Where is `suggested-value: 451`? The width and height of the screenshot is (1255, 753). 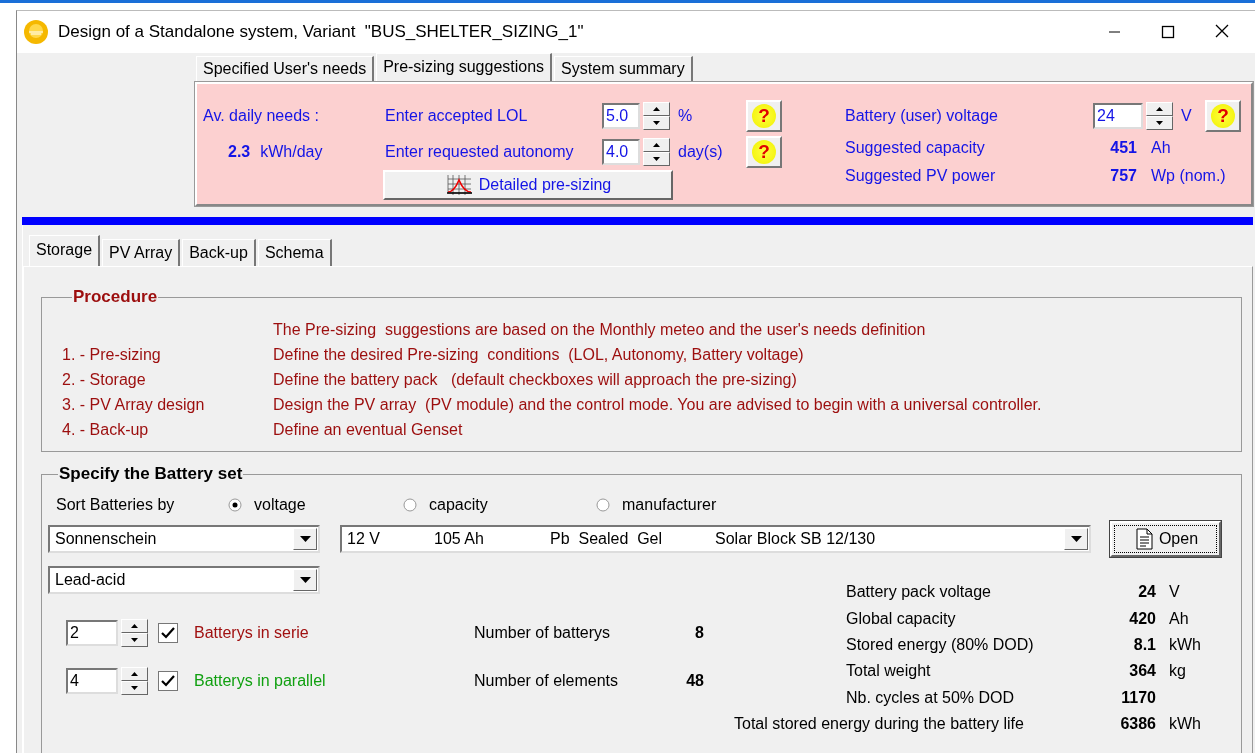 suggested-value: 451 is located at coordinates (1123, 148).